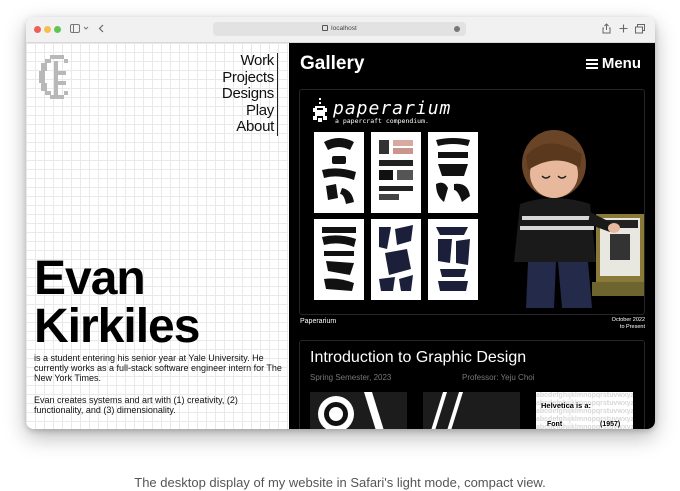  I want to click on helvetica-heading: Helvetica is a:, so click(566, 405).